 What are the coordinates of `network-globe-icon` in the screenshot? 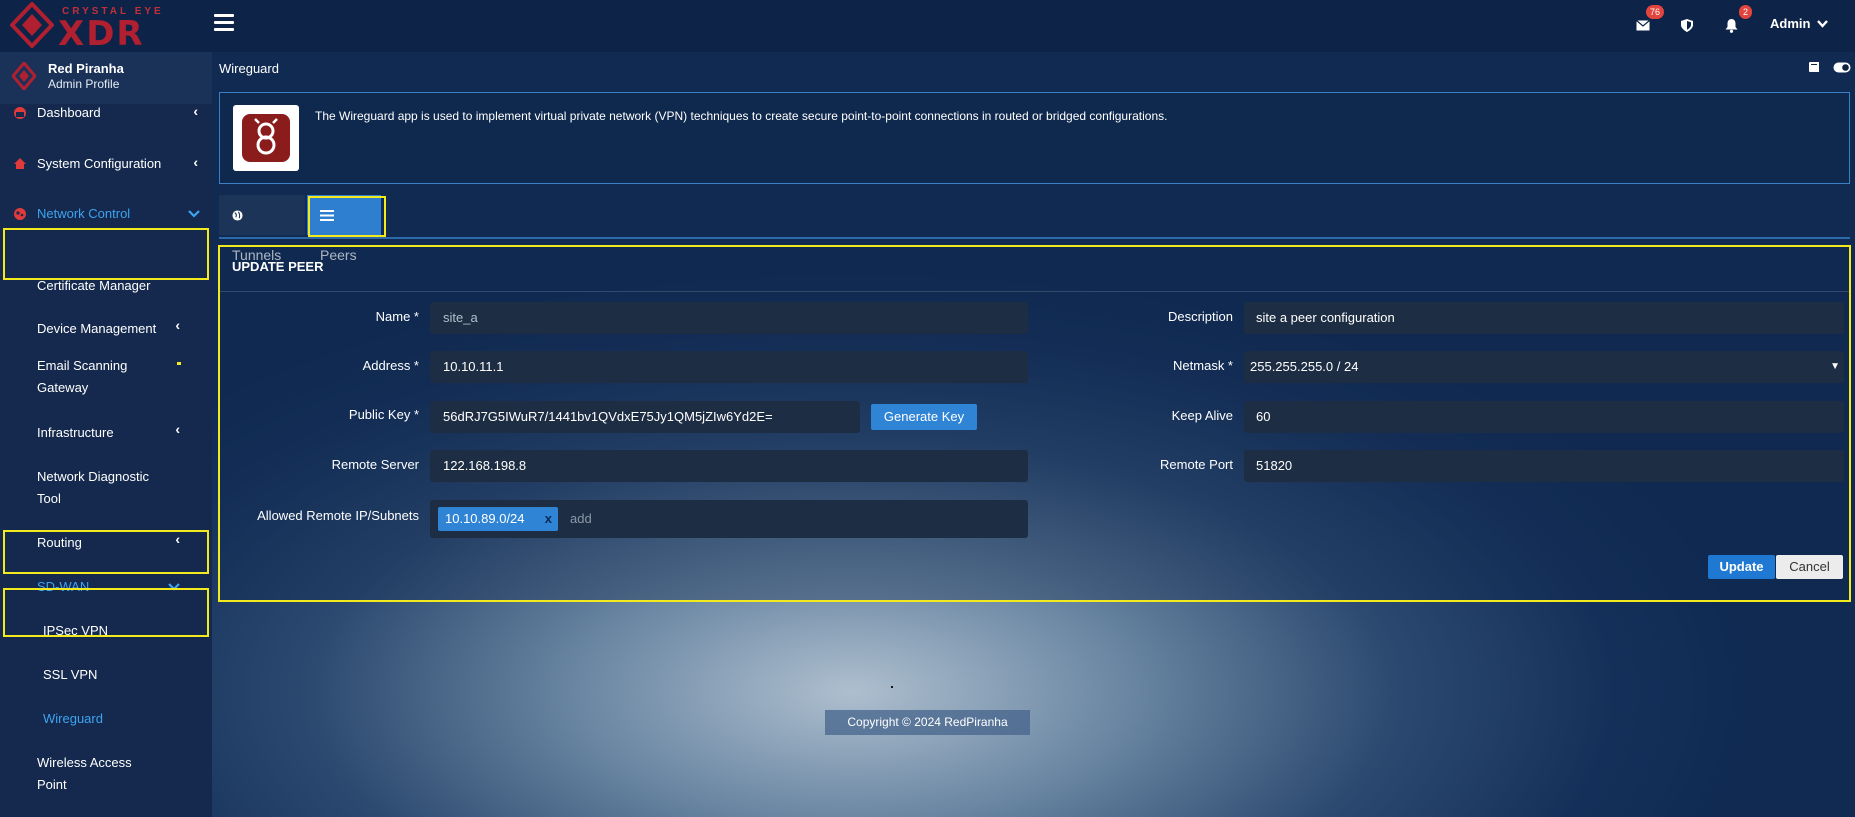 It's located at (20, 214).